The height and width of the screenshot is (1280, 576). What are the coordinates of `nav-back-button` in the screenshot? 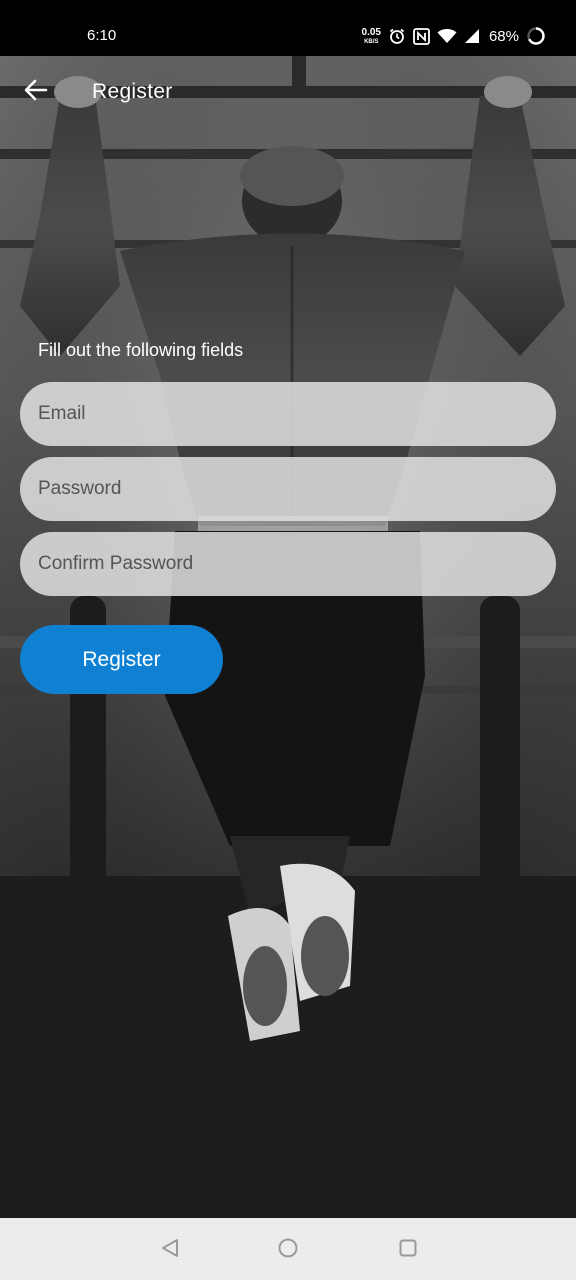 It's located at (170, 1250).